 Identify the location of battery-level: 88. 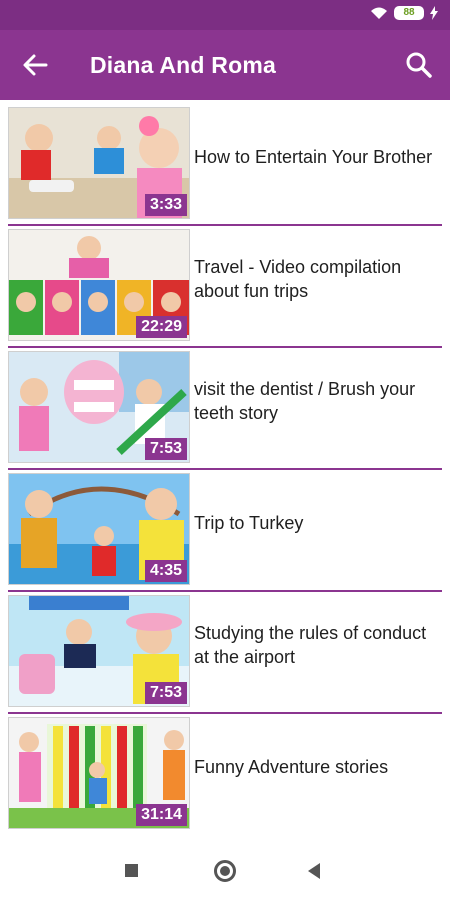
(409, 12).